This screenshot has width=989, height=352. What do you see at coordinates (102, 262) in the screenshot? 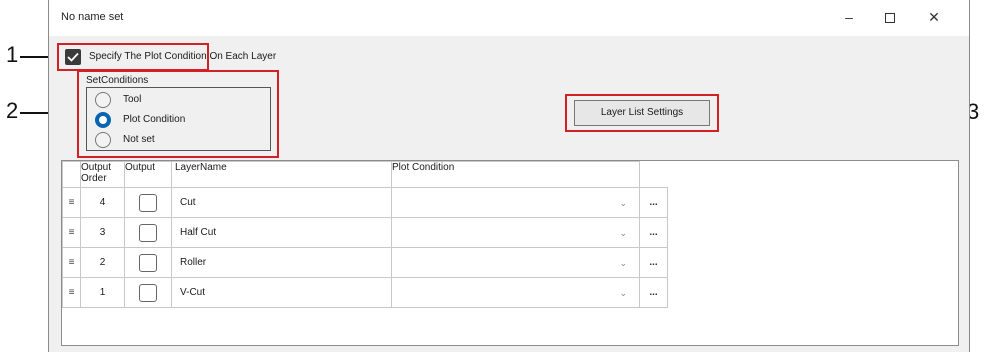
I see `row-order: 2` at bounding box center [102, 262].